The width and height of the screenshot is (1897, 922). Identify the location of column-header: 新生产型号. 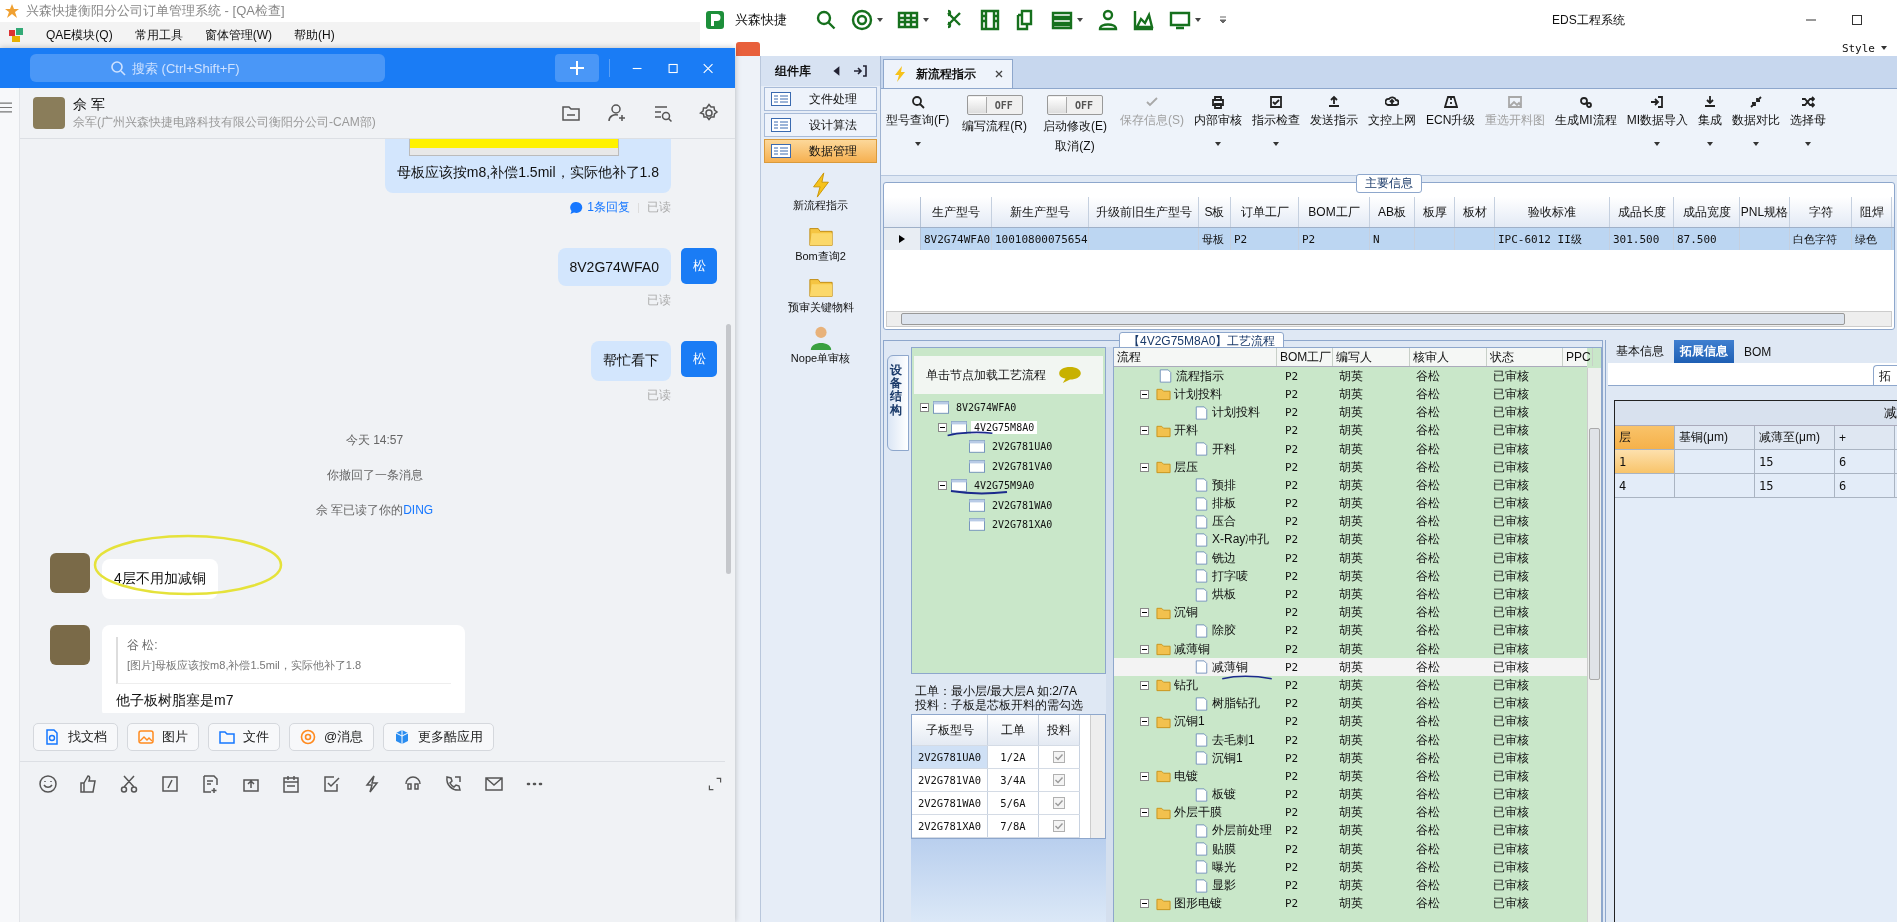
(1040, 212).